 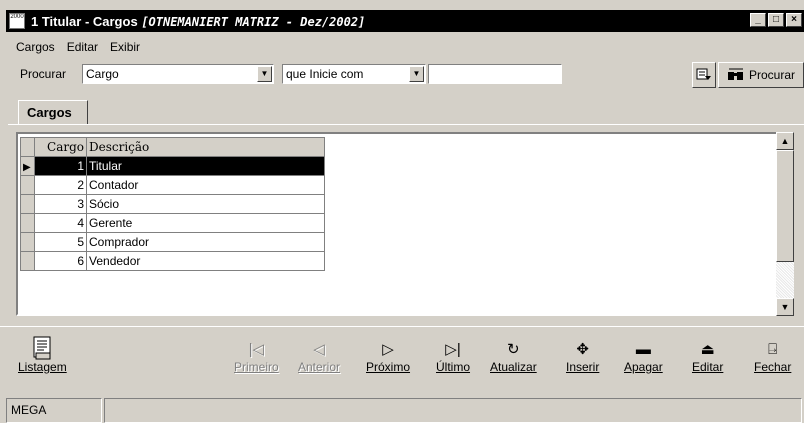 I want to click on table-row: ▶ 1 Titular, so click(x=172, y=166).